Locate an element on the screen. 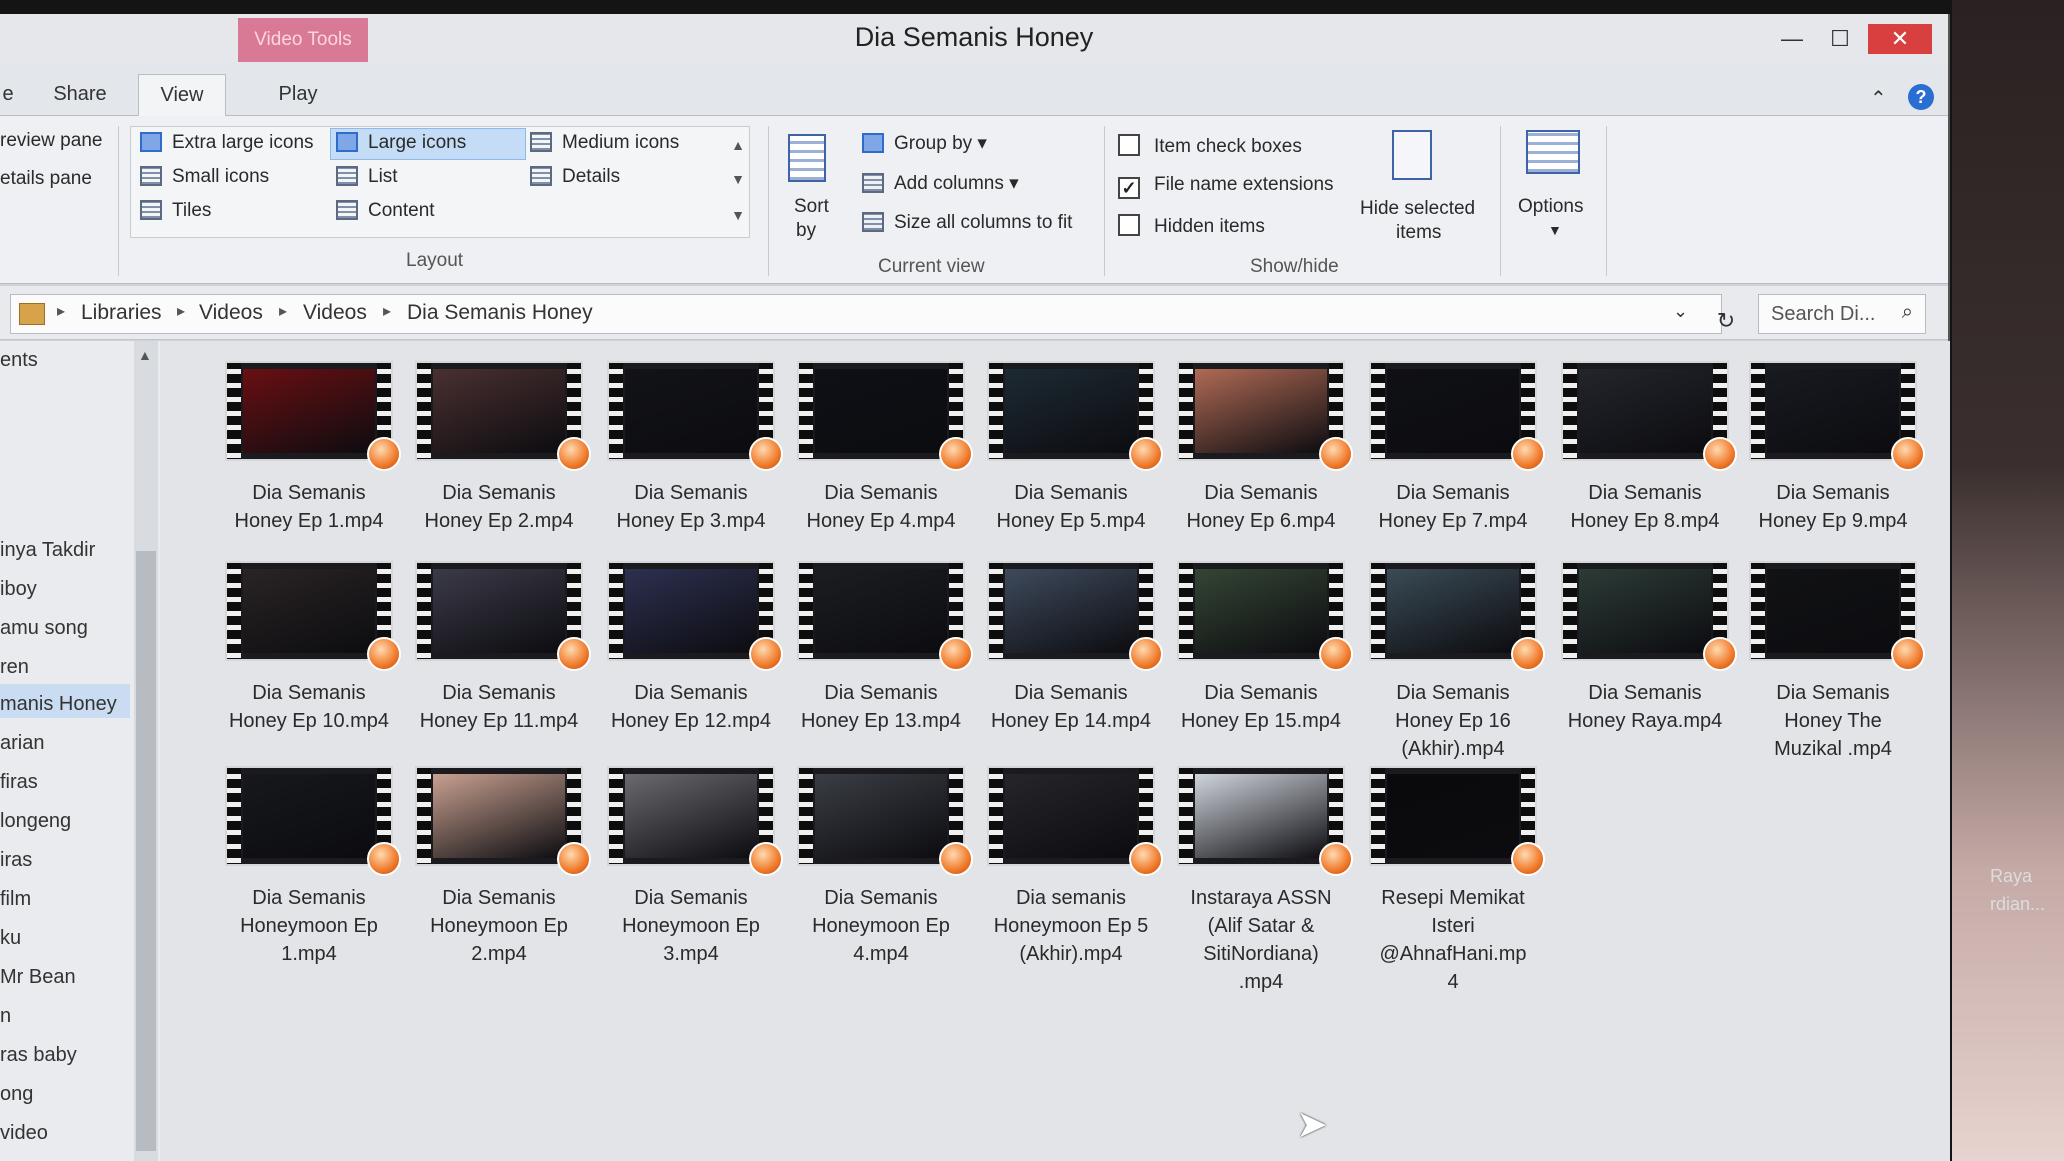  layout-scroll-up-icon: ▲ is located at coordinates (738, 145).